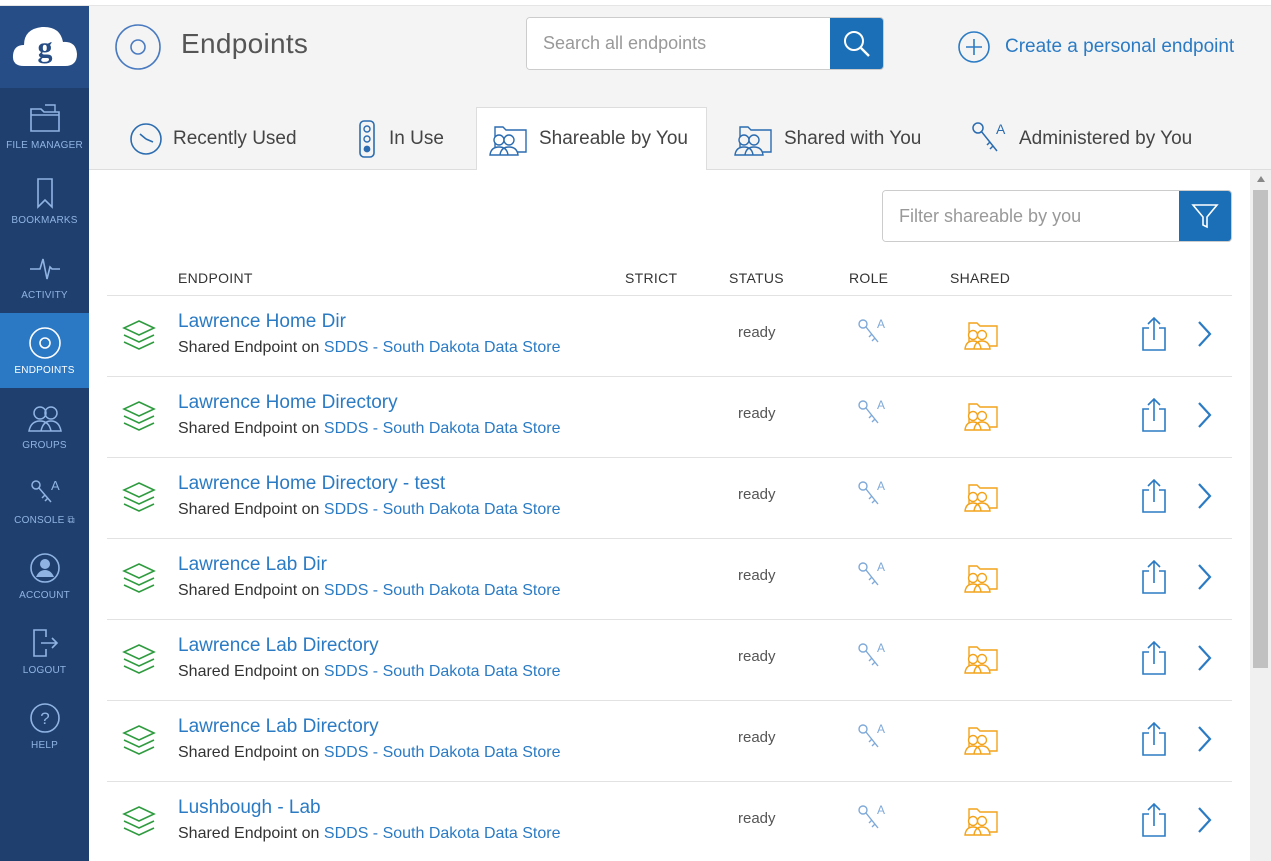 The image size is (1271, 861). Describe the element at coordinates (44, 350) in the screenshot. I see `sidebar-item-endpoints: ENDPOINTS` at that location.